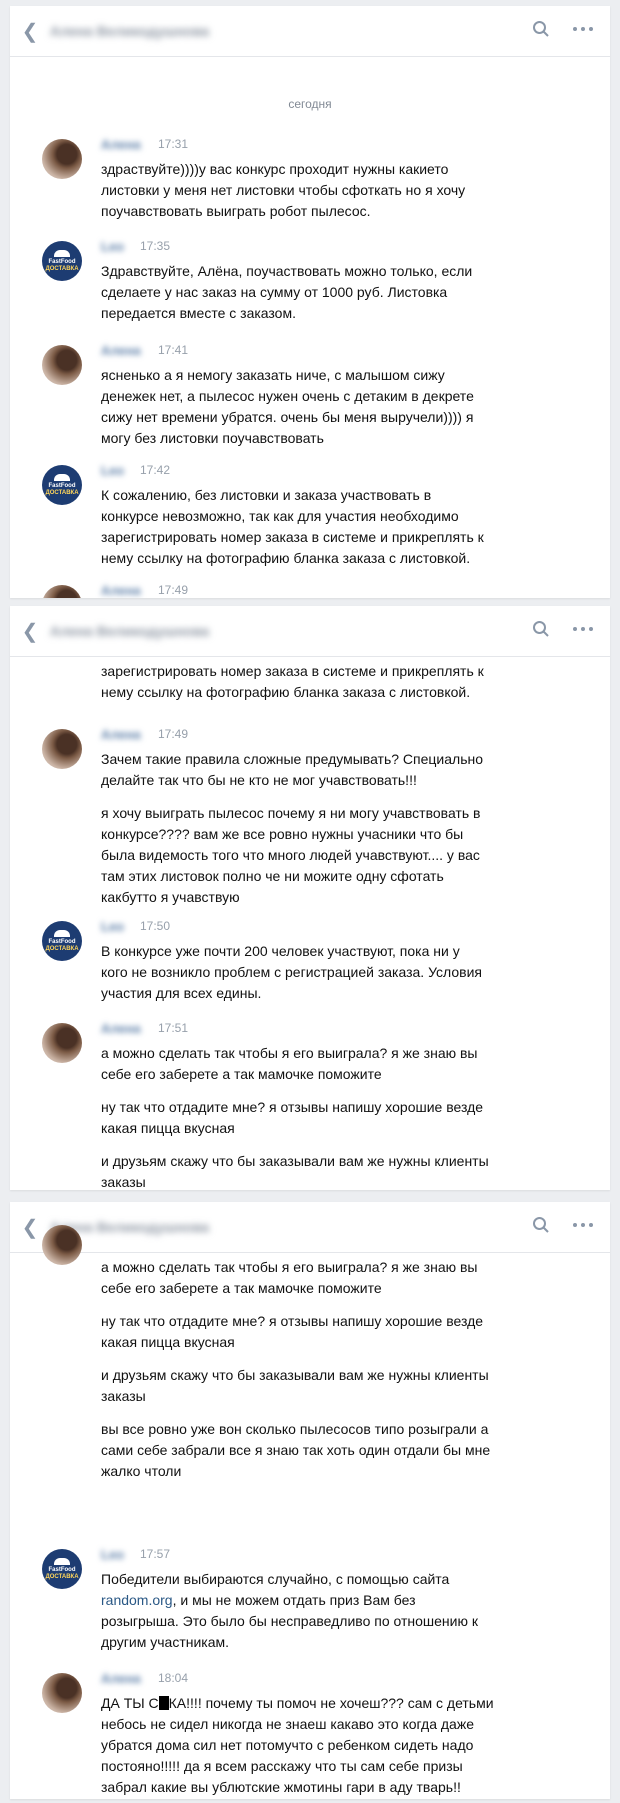  What do you see at coordinates (173, 144) in the screenshot?
I see `message-time: 17:31` at bounding box center [173, 144].